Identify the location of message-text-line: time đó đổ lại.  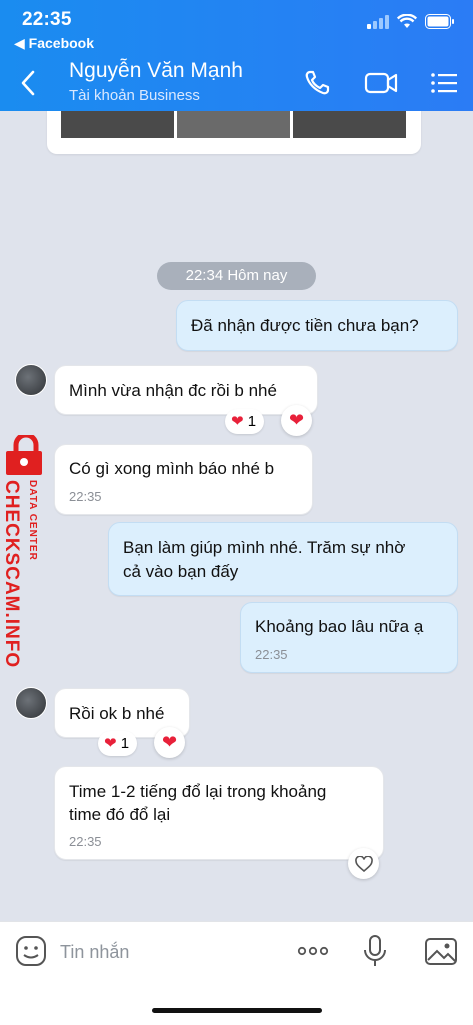
(120, 814).